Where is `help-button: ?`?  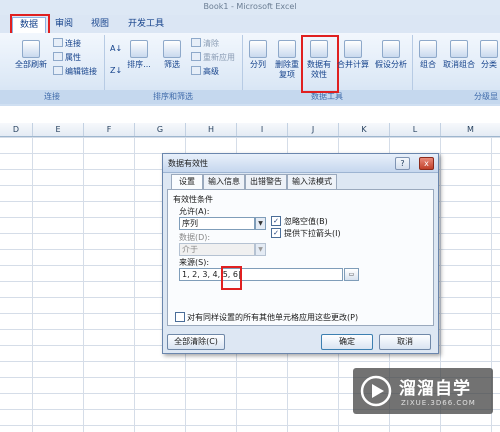
help-button: ? is located at coordinates (402, 163).